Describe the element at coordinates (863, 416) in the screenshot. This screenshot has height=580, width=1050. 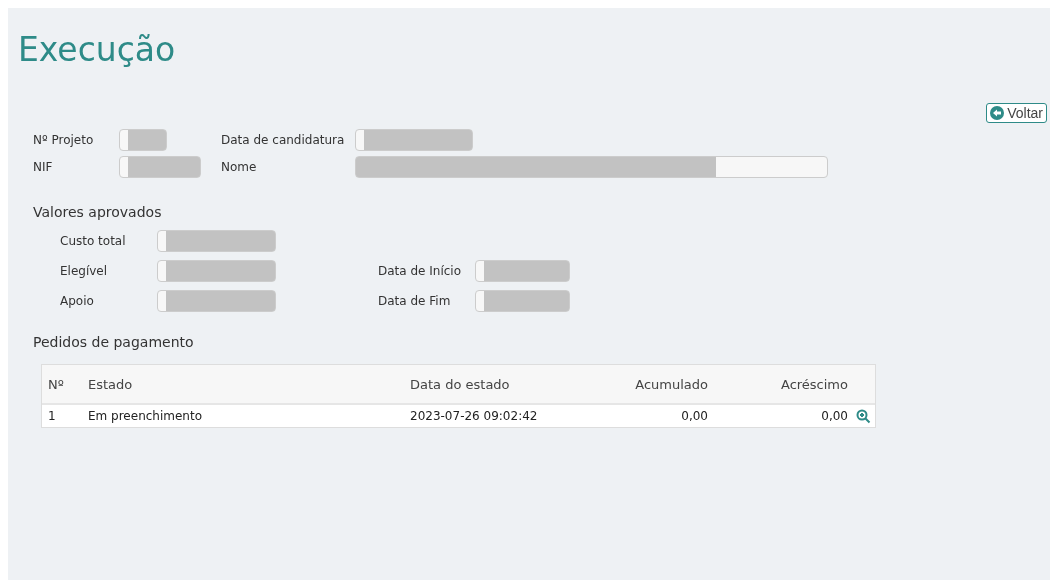
I see `zoom-in-icon` at that location.